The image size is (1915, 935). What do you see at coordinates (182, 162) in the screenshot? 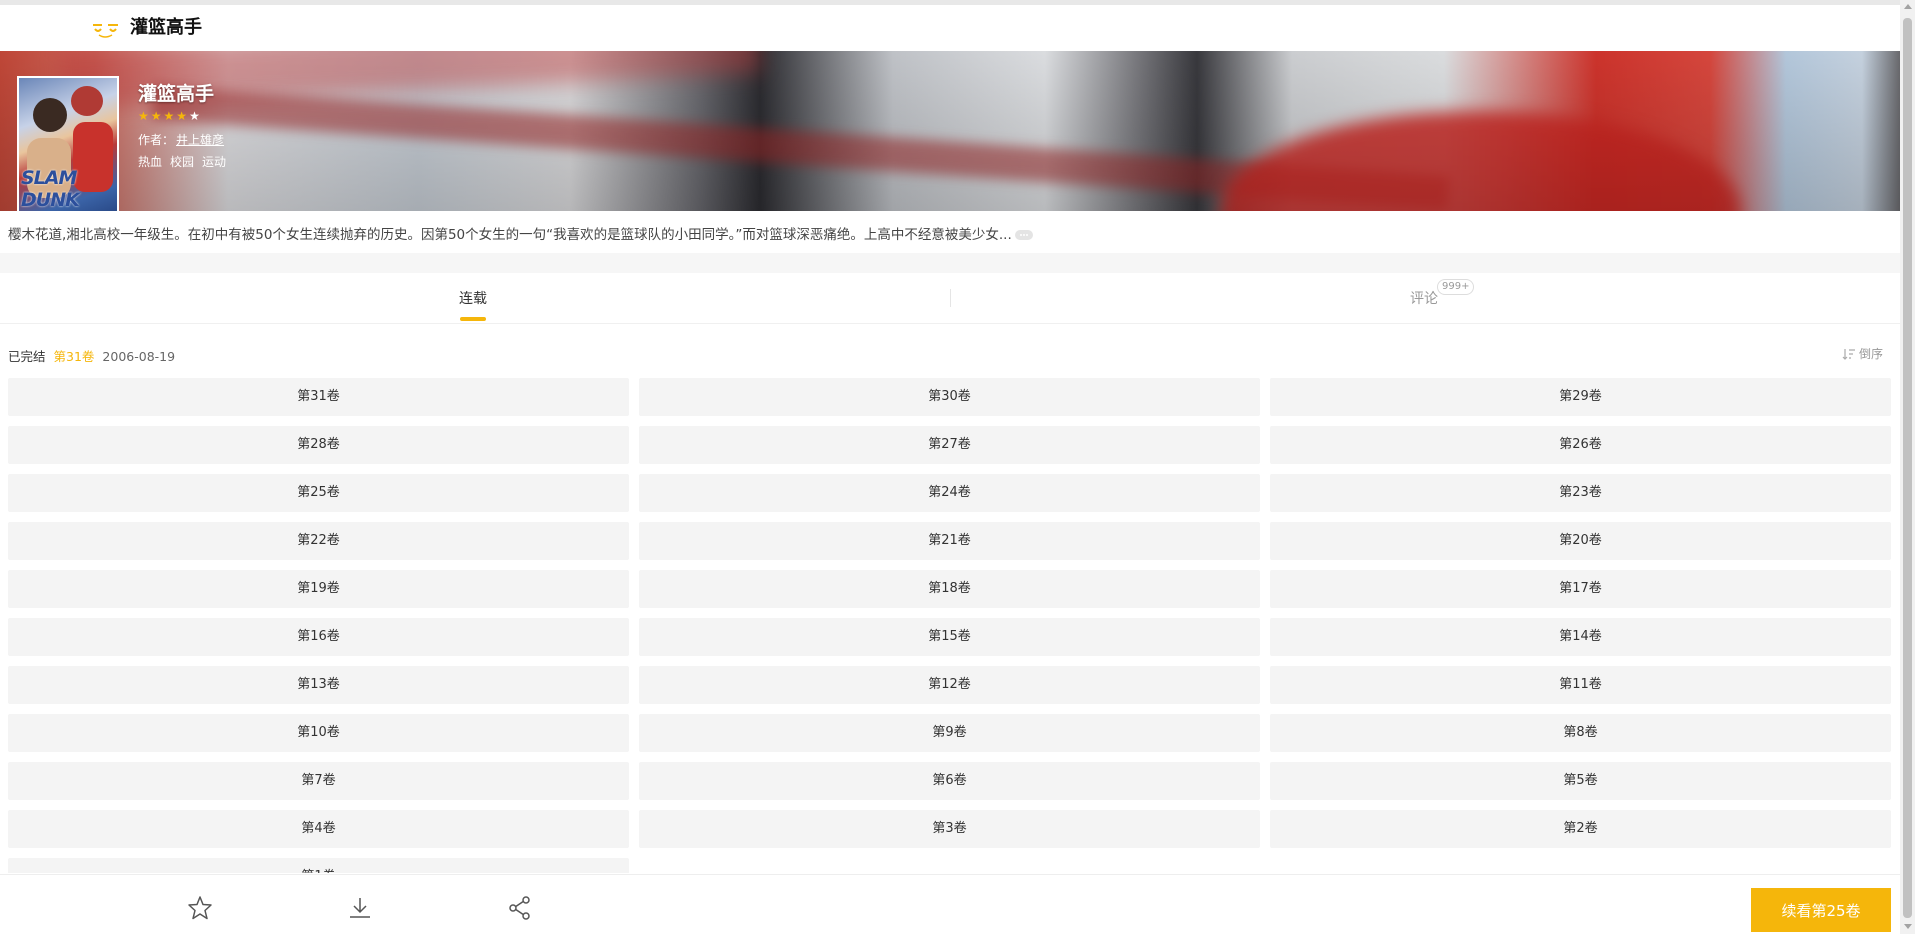
I see `tag: 校园` at bounding box center [182, 162].